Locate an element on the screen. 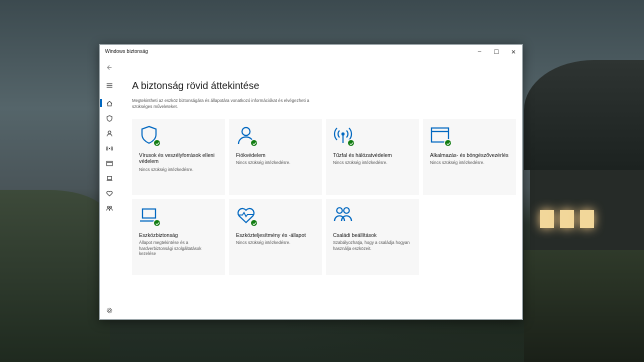 The image size is (644, 362). card-title: Alkalmazás- és böngészővezérlés is located at coordinates (469, 156).